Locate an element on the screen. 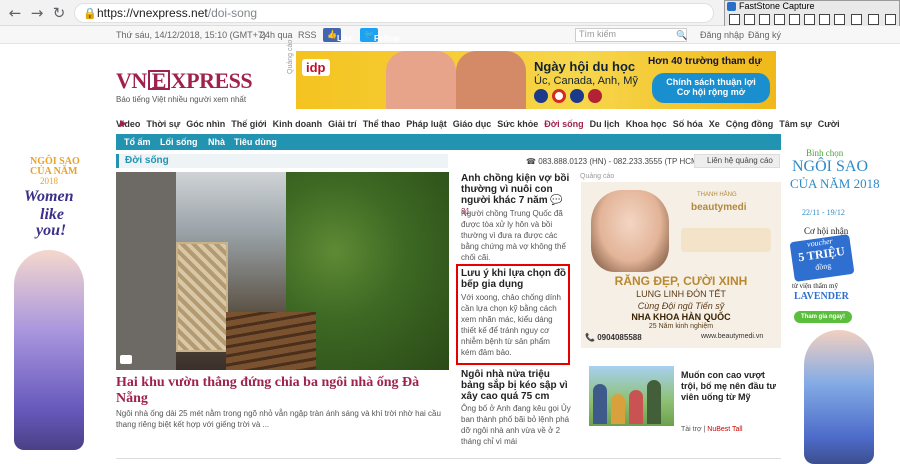 This screenshot has height=464, width=900. nav-item: Thời sự is located at coordinates (163, 124).